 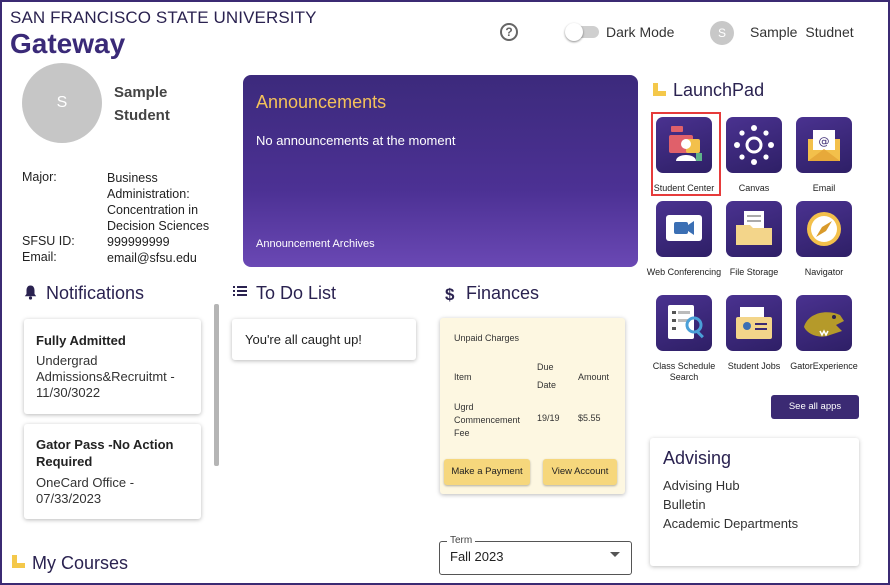 What do you see at coordinates (730, 523) in the screenshot?
I see `advising-link-academic-departments: Academic Departments` at bounding box center [730, 523].